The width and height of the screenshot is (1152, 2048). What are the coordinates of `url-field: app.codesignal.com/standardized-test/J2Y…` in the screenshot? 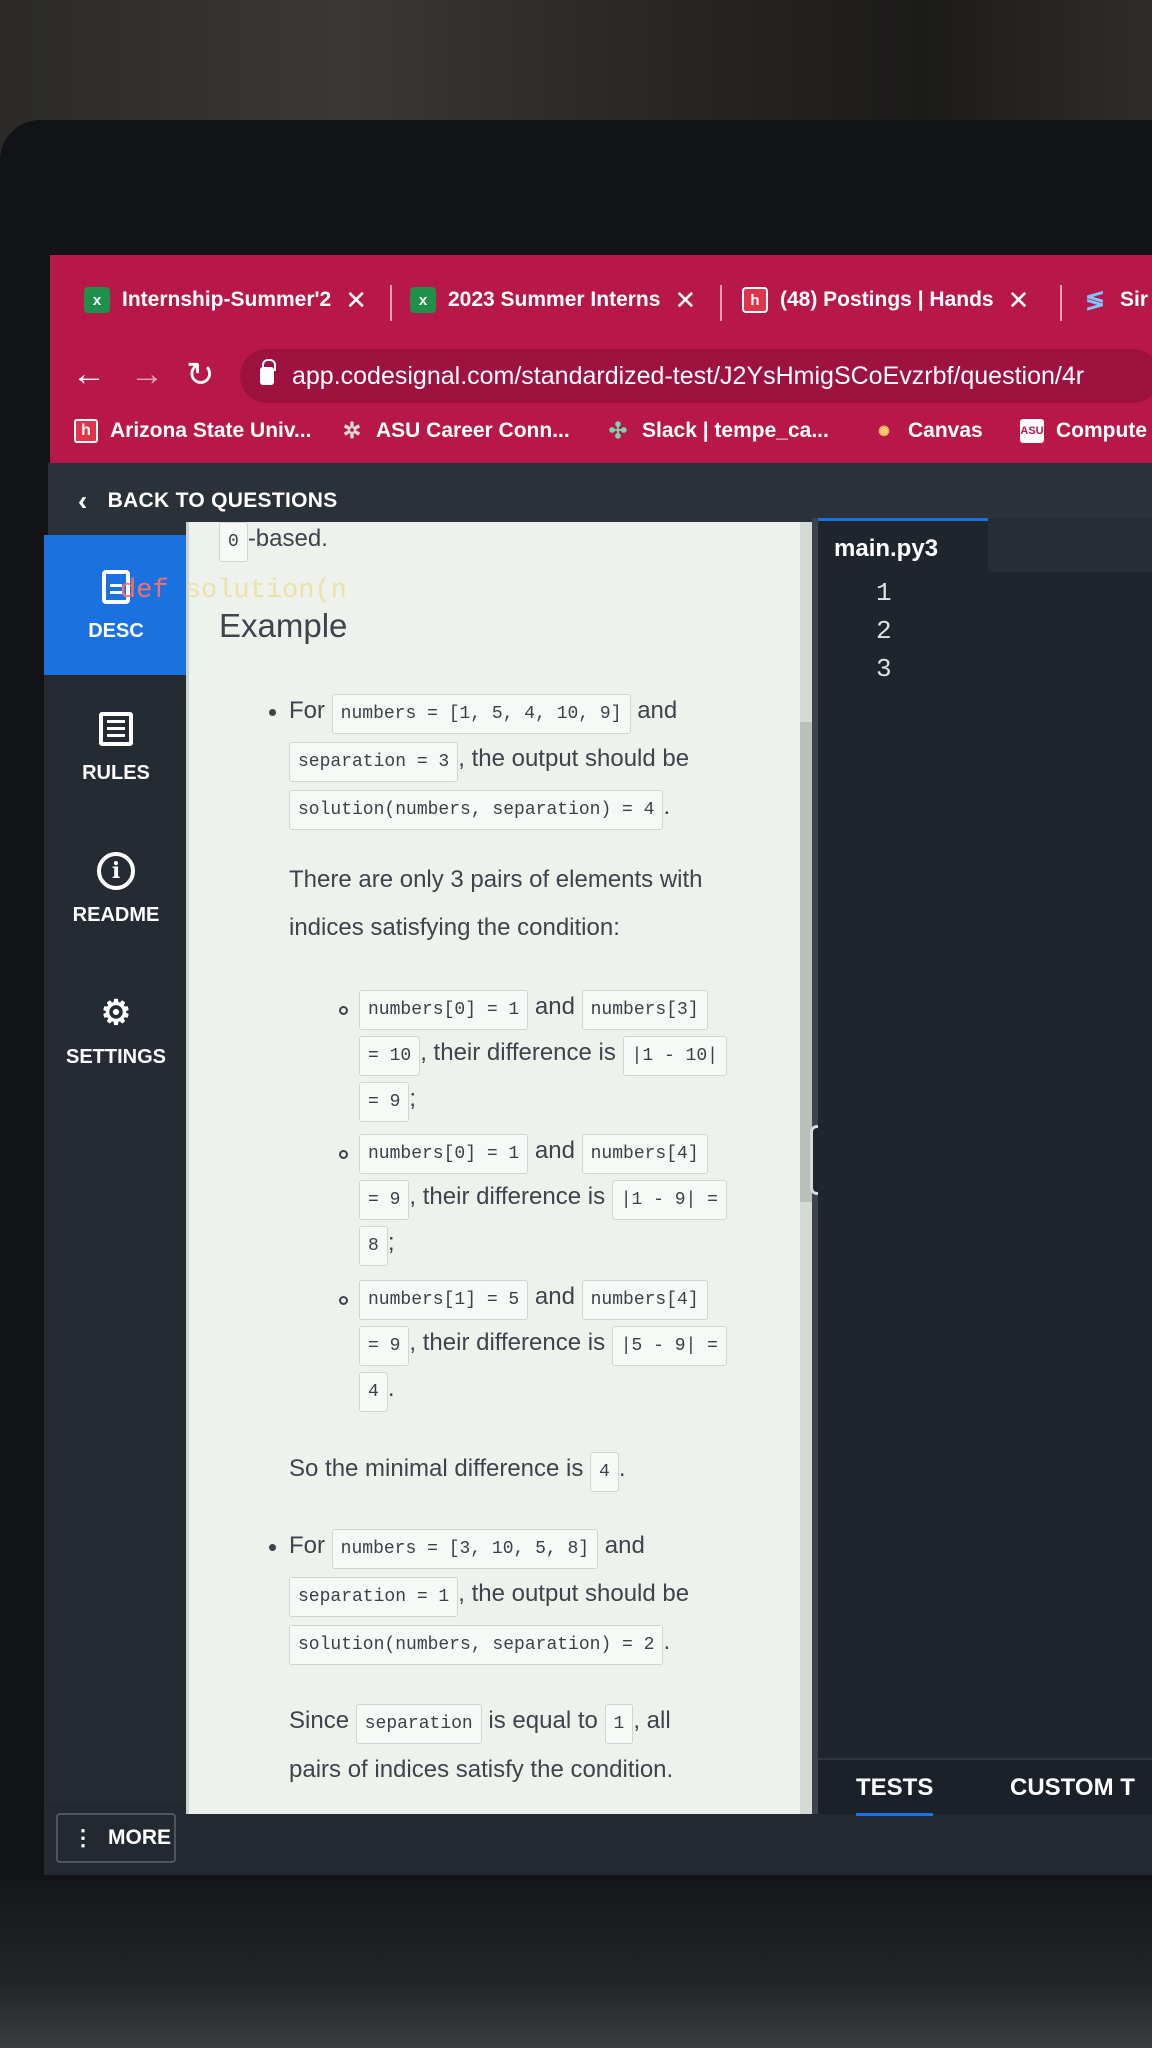 It's located at (696, 376).